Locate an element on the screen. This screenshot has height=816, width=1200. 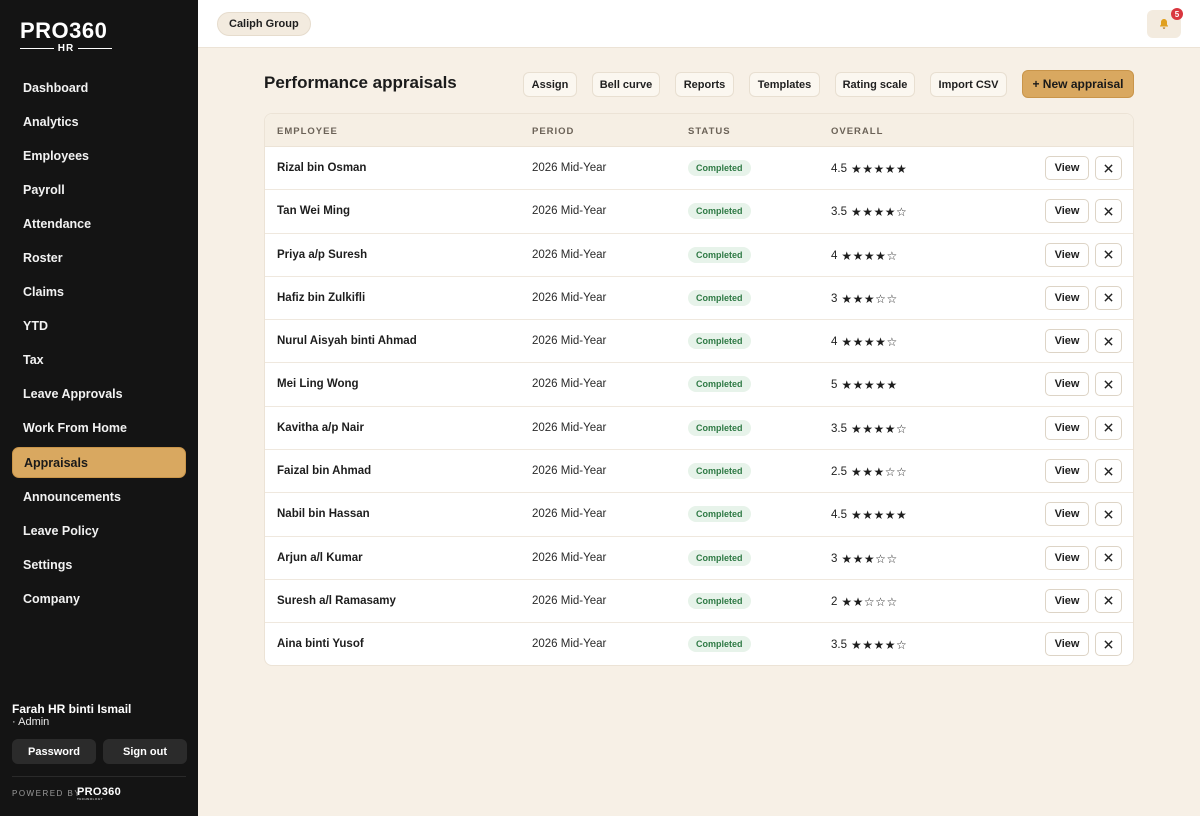
sidebar-item-announcements: Announcements is located at coordinates (99, 496).